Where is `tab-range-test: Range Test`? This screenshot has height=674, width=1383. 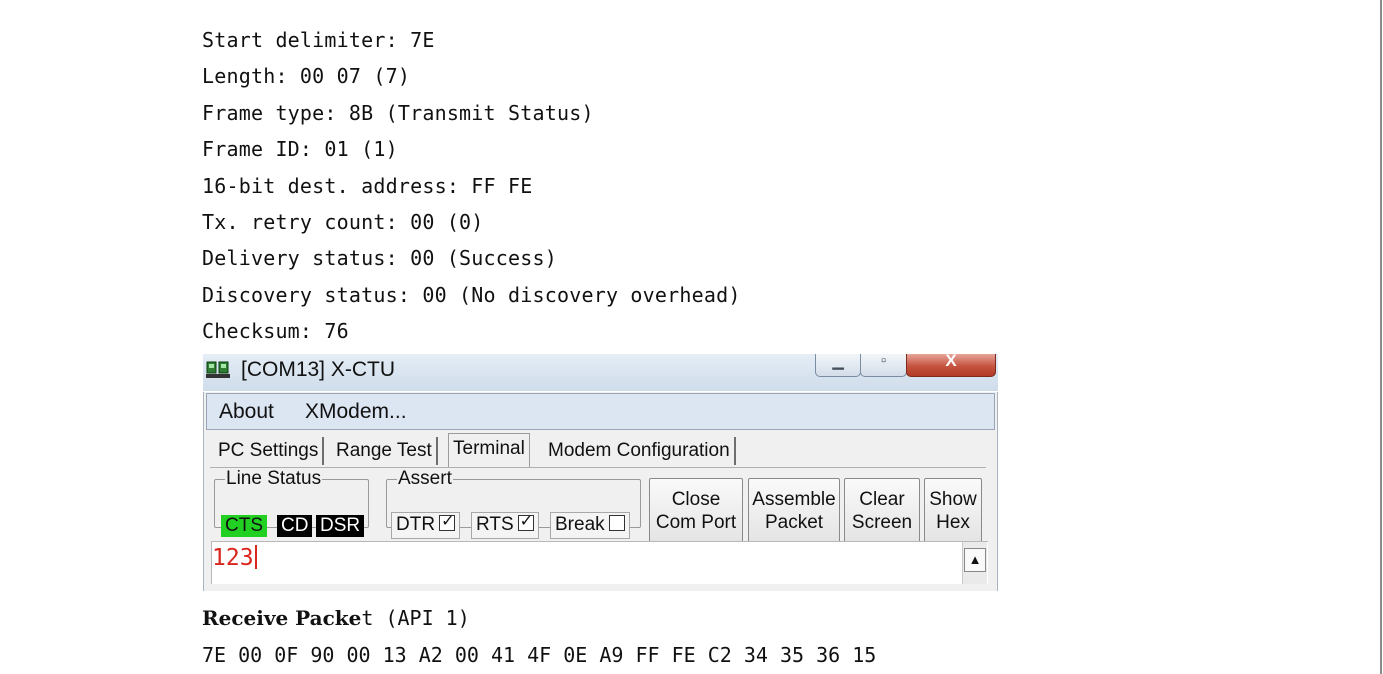 tab-range-test: Range Test is located at coordinates (385, 451).